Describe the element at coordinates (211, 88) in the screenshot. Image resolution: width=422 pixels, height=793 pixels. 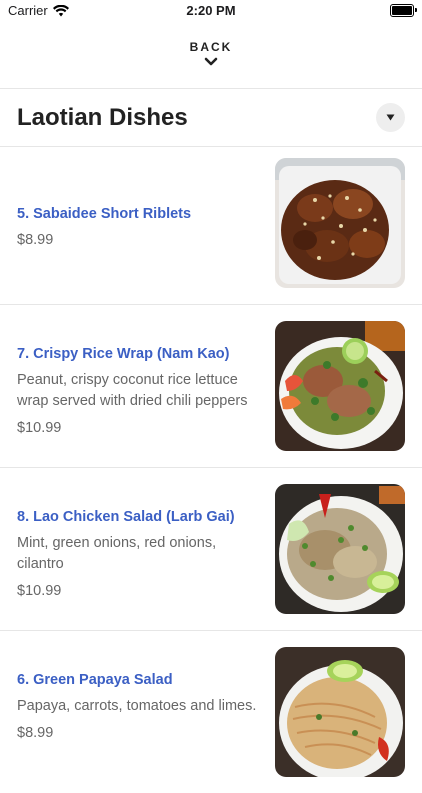
I see `divider` at that location.